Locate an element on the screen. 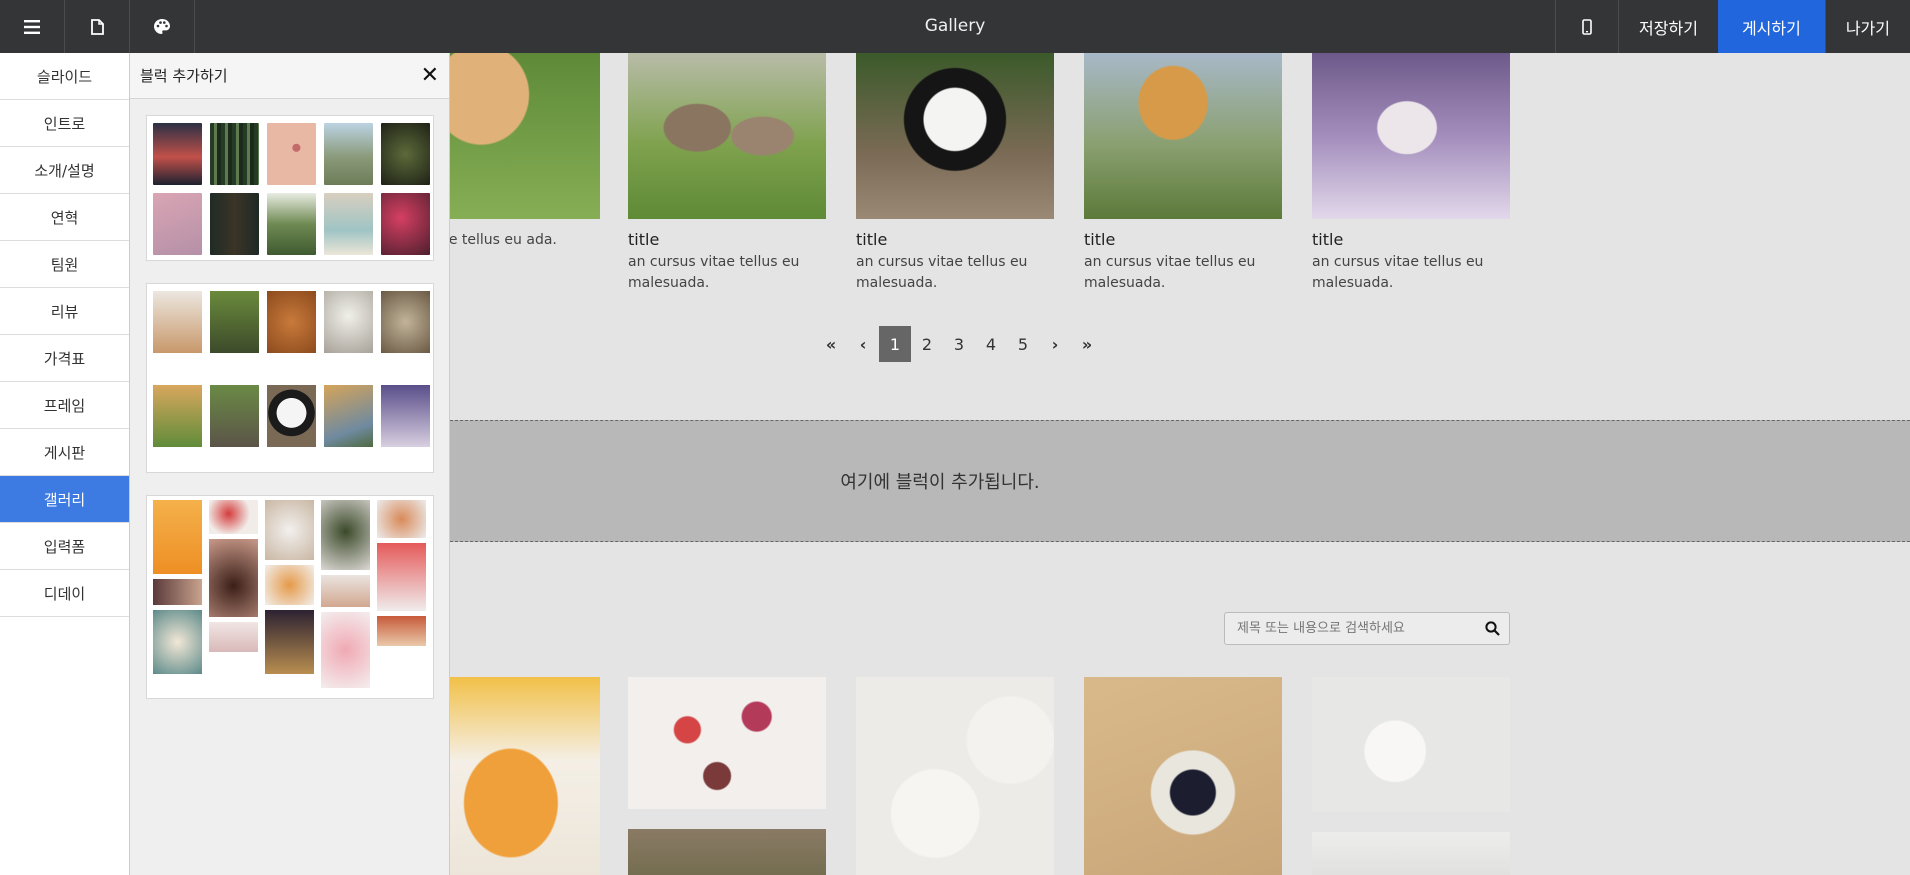 The height and width of the screenshot is (875, 1910). gallery-card: us vitae tellus eu ada. is located at coordinates (525, 152).